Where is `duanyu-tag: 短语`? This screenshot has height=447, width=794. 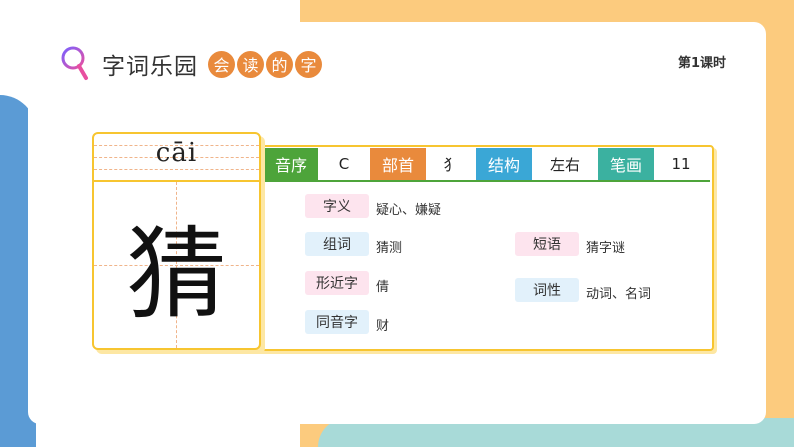
duanyu-tag: 短语 is located at coordinates (547, 244).